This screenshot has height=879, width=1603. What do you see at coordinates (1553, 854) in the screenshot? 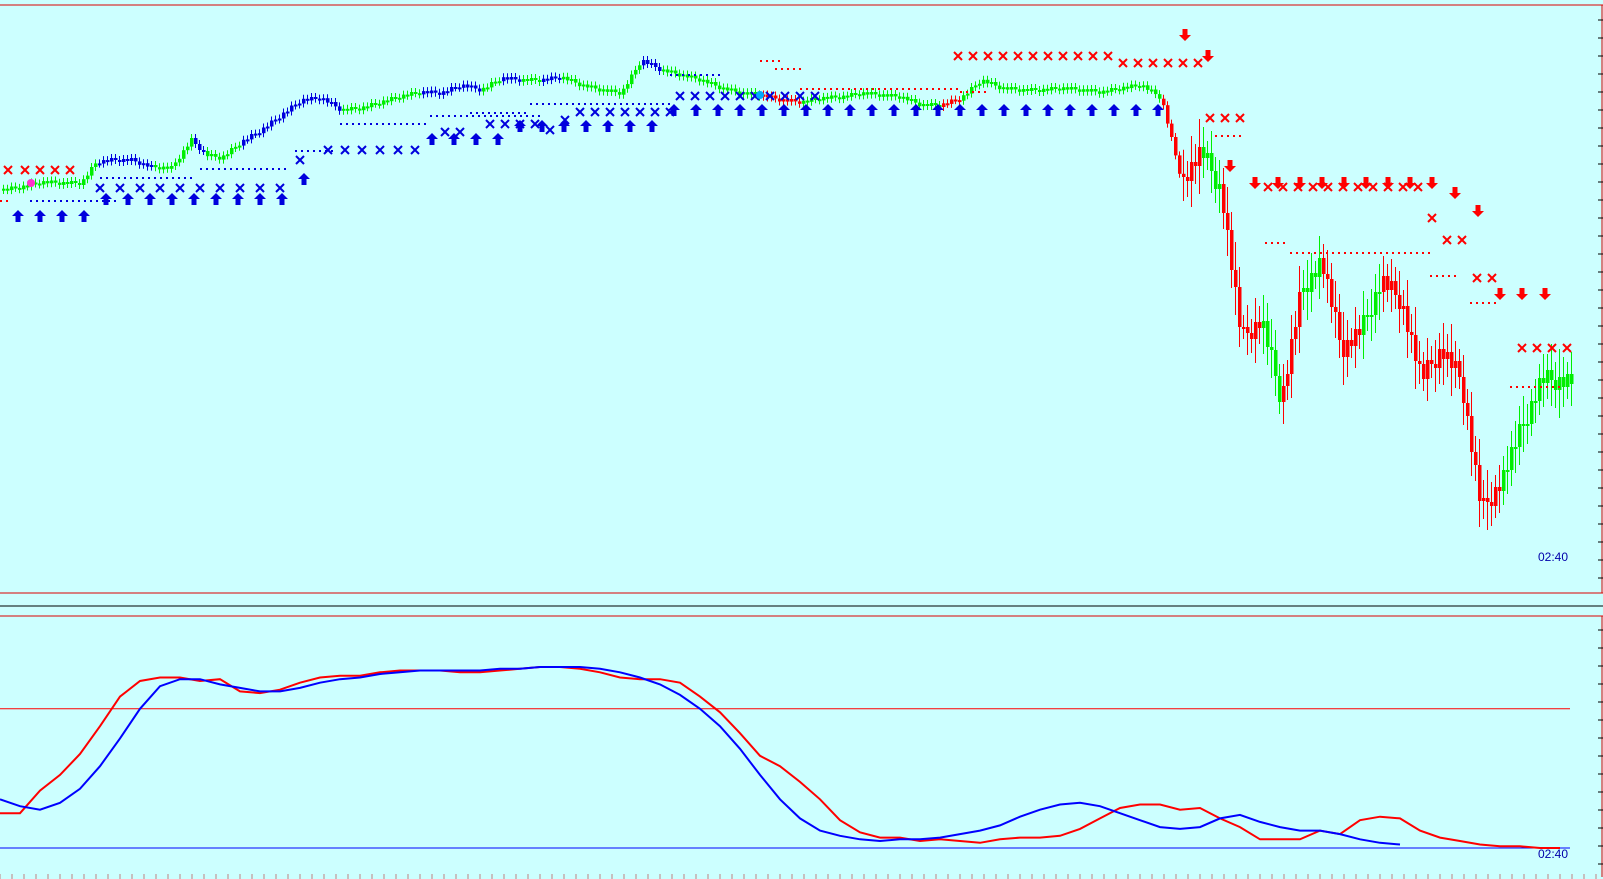
I see `oscillator-time-label: 02:40` at bounding box center [1553, 854].